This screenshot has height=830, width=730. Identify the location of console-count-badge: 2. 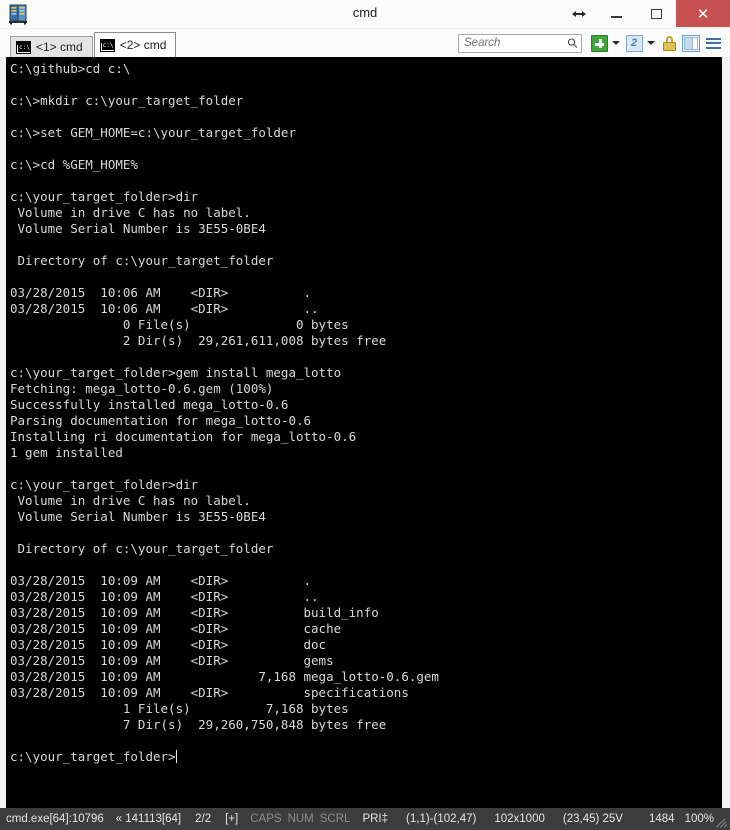
(634, 43).